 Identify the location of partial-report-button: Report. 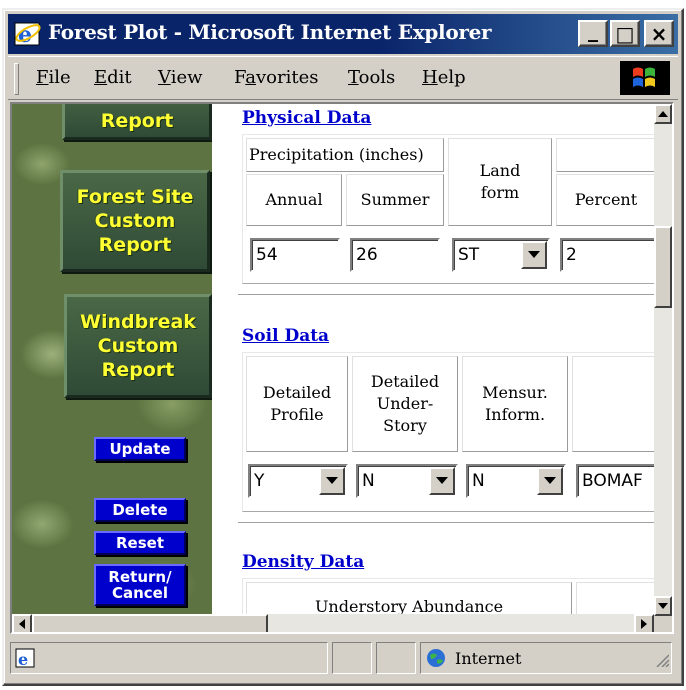
(137, 122).